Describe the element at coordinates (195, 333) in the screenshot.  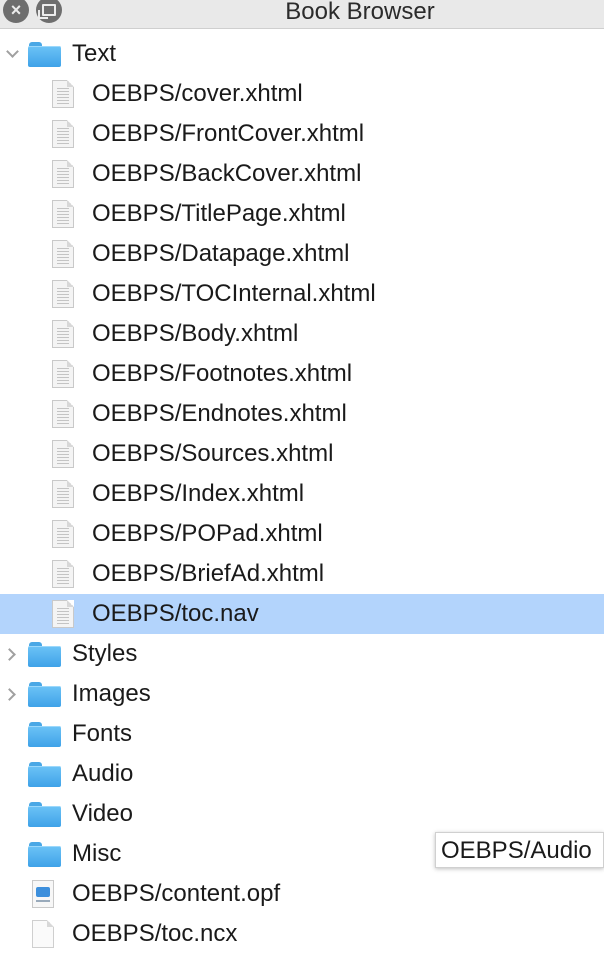
I see `file-label: OEBPS/Body.xhtml` at that location.